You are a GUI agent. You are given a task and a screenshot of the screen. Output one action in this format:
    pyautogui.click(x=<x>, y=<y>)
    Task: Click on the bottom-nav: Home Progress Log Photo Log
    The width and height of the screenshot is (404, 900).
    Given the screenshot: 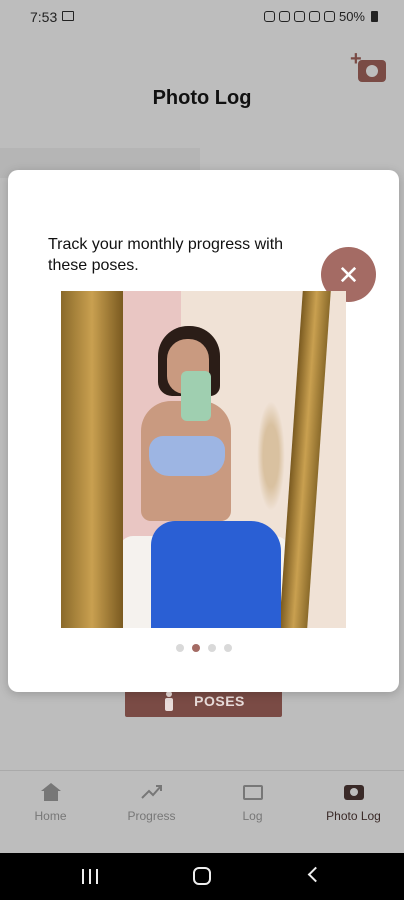 What is the action you would take?
    pyautogui.click(x=202, y=811)
    